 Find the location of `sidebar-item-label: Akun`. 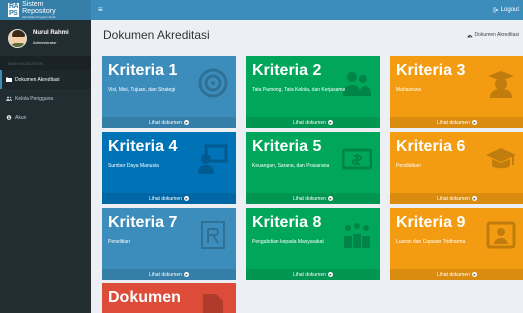

sidebar-item-label: Akun is located at coordinates (21, 117).